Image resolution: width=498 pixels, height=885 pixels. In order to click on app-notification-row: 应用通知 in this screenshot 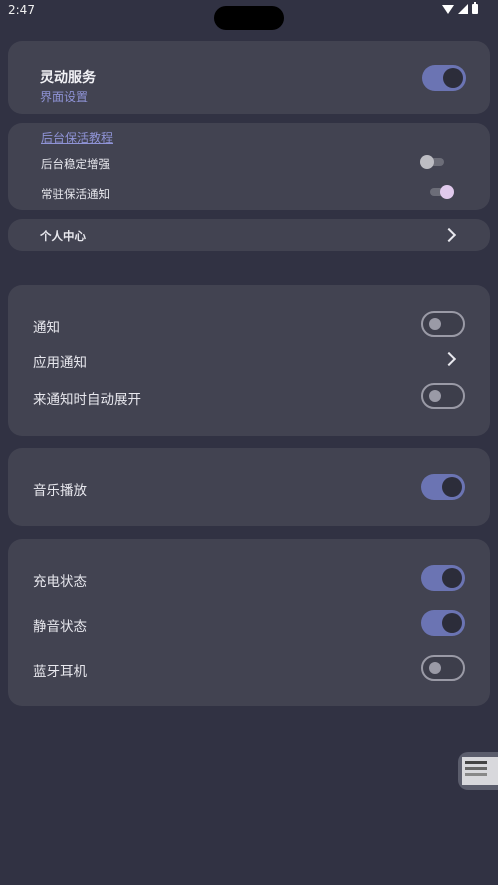, I will do `click(249, 359)`.